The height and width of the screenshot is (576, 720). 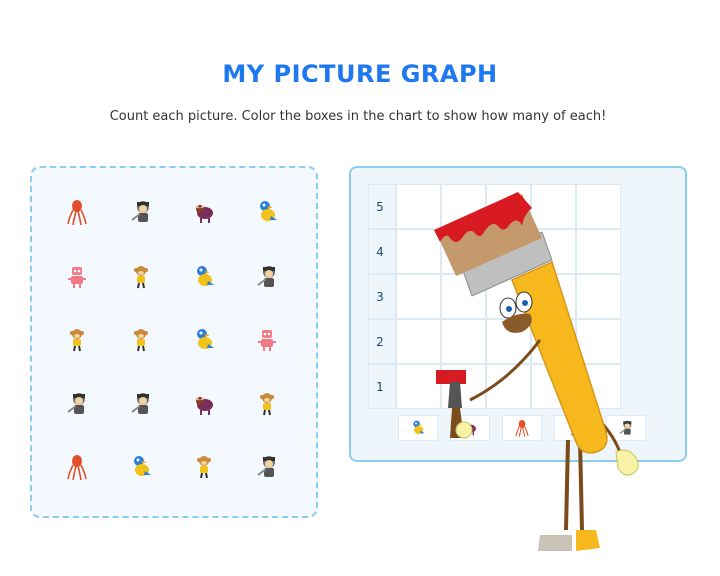 I want to click on page-title: MY PICTURE GRAPH, so click(x=360, y=74).